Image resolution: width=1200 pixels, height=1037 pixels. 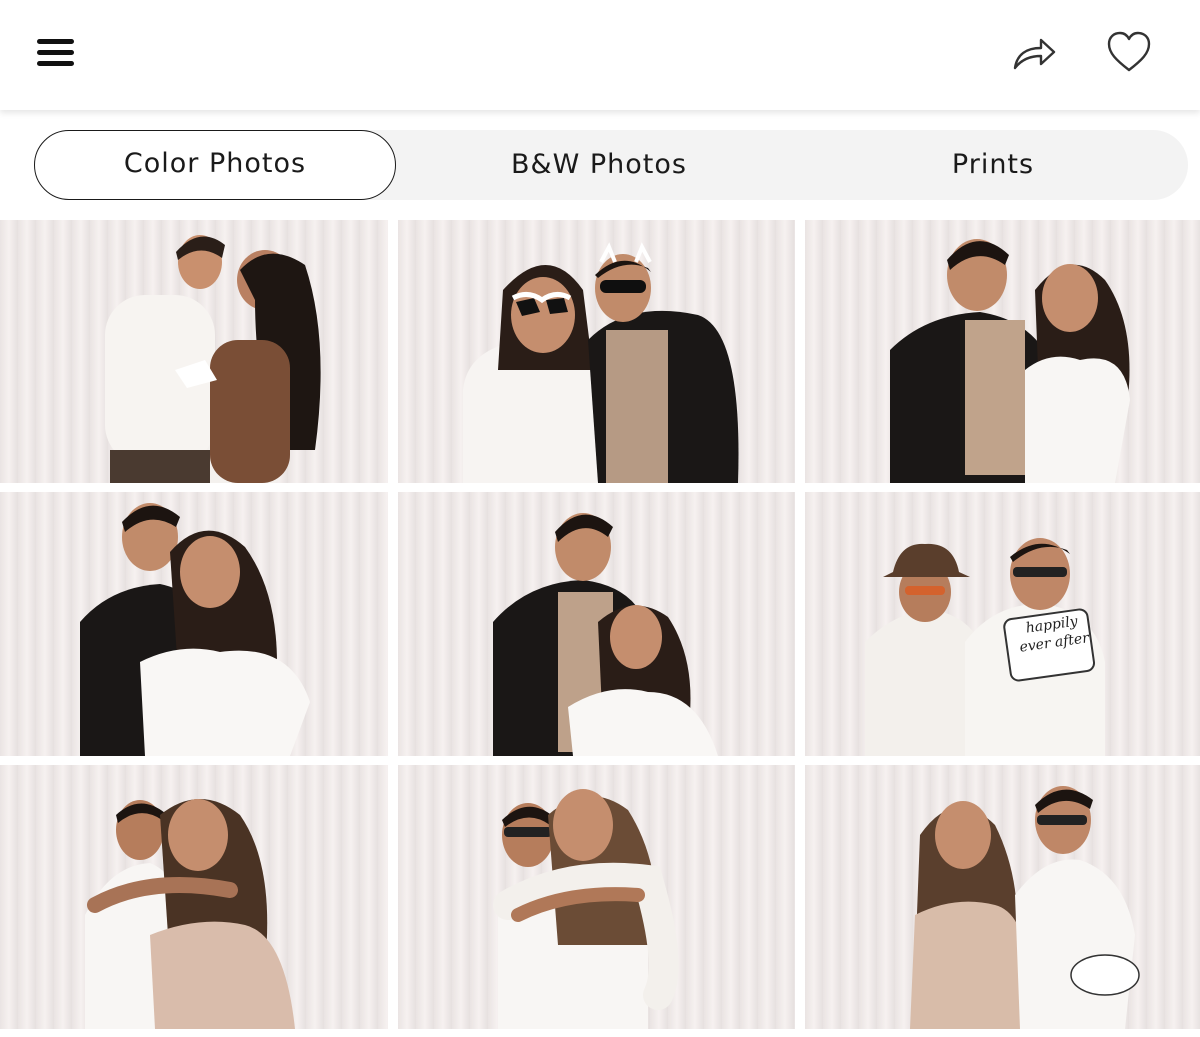 I want to click on photo-couple-kiss, so click(x=194, y=351).